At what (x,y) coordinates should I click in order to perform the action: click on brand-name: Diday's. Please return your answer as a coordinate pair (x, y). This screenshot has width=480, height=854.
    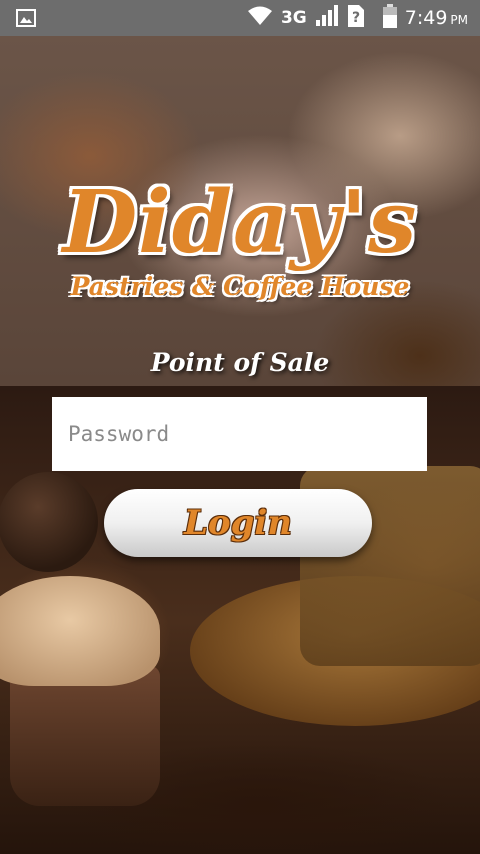
    Looking at the image, I should click on (240, 222).